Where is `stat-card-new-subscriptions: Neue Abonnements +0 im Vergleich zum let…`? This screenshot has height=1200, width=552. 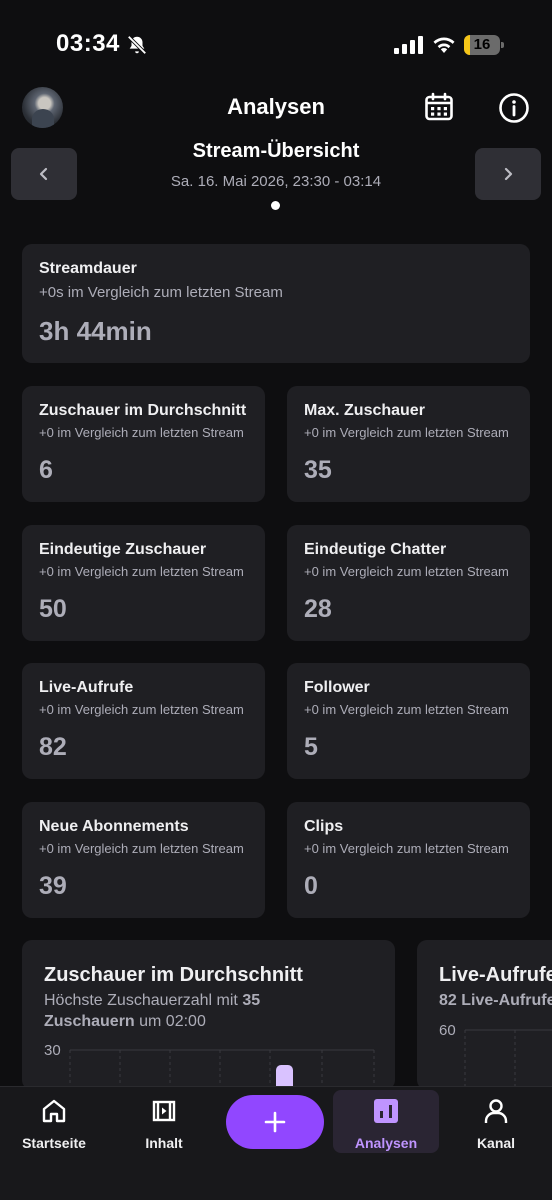 stat-card-new-subscriptions: Neue Abonnements +0 im Vergleich zum let… is located at coordinates (143, 860).